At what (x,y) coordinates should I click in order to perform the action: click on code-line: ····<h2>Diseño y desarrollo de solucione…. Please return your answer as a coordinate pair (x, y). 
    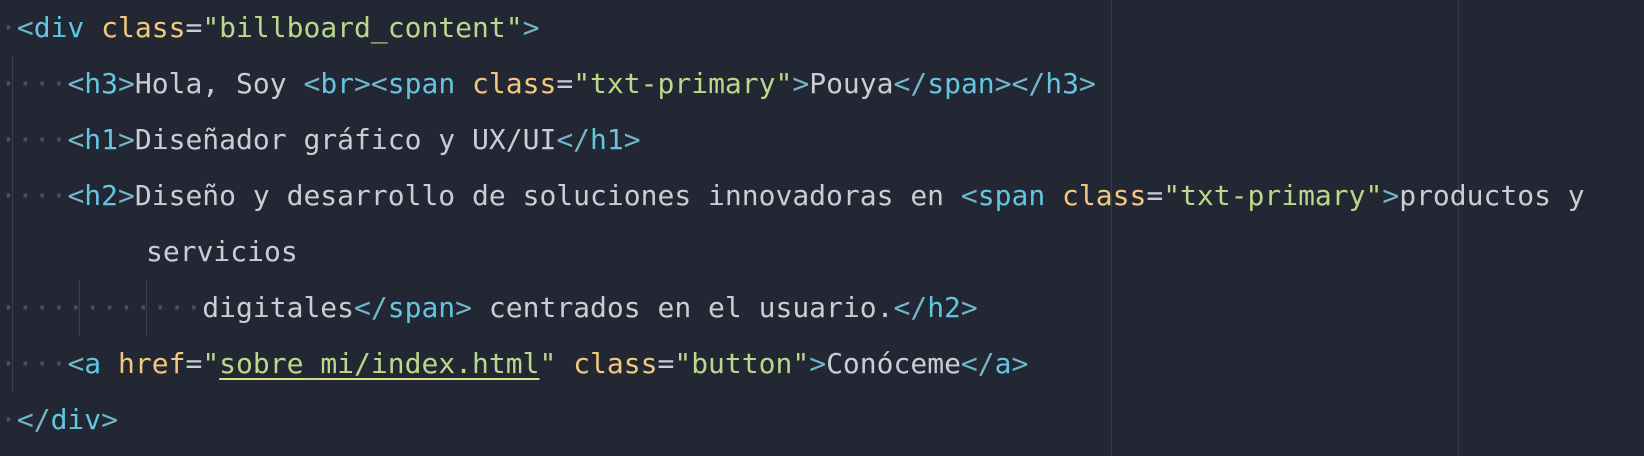
    Looking at the image, I should click on (792, 196).